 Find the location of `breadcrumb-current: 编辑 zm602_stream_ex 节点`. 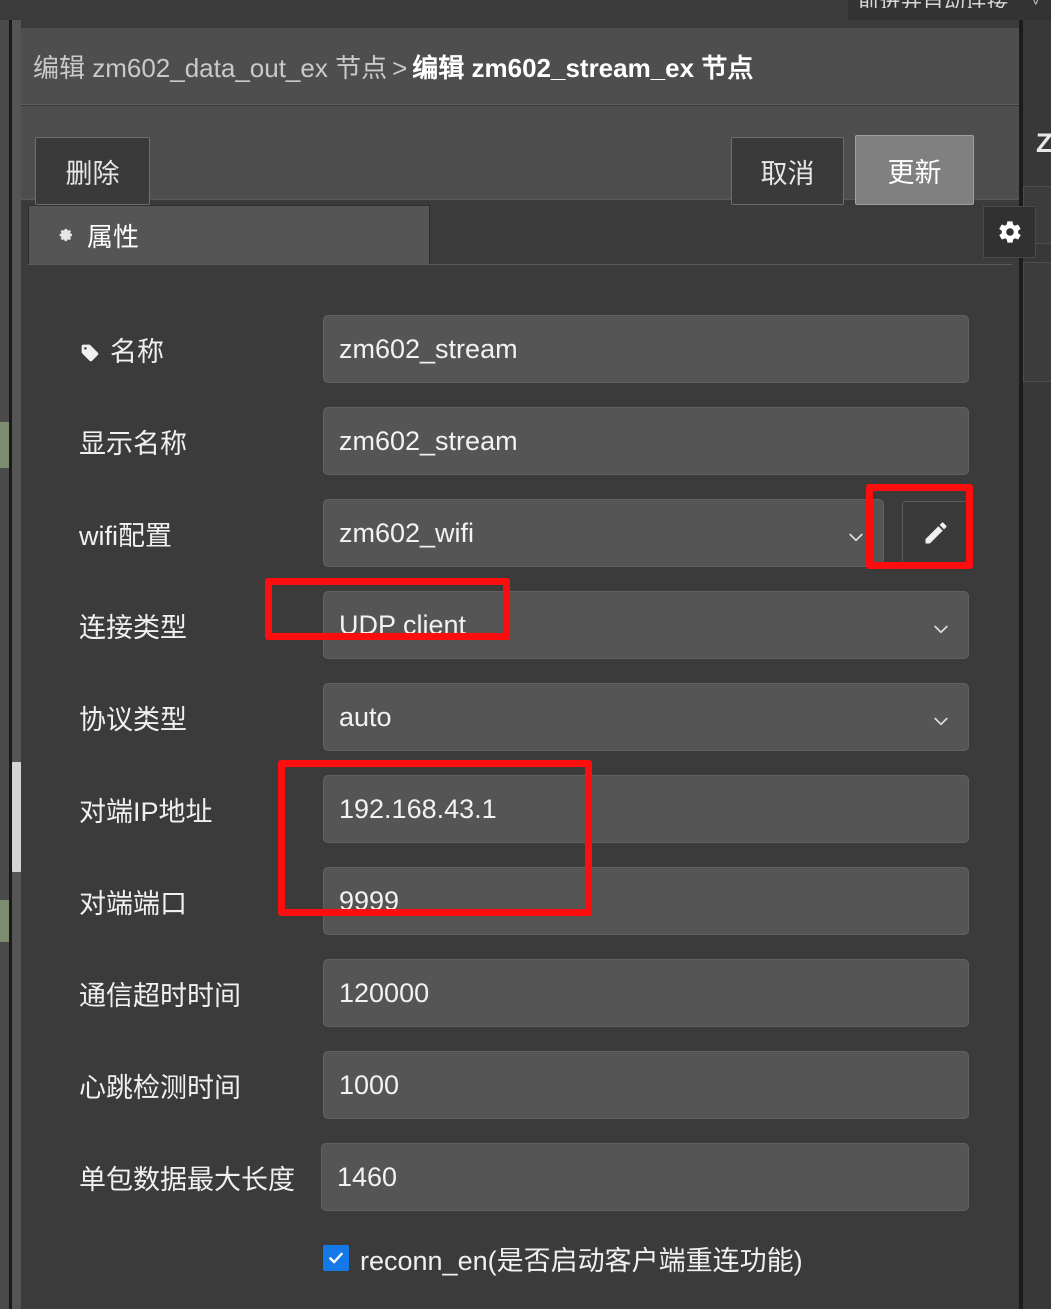

breadcrumb-current: 编辑 zm602_stream_ex 节点 is located at coordinates (583, 68).